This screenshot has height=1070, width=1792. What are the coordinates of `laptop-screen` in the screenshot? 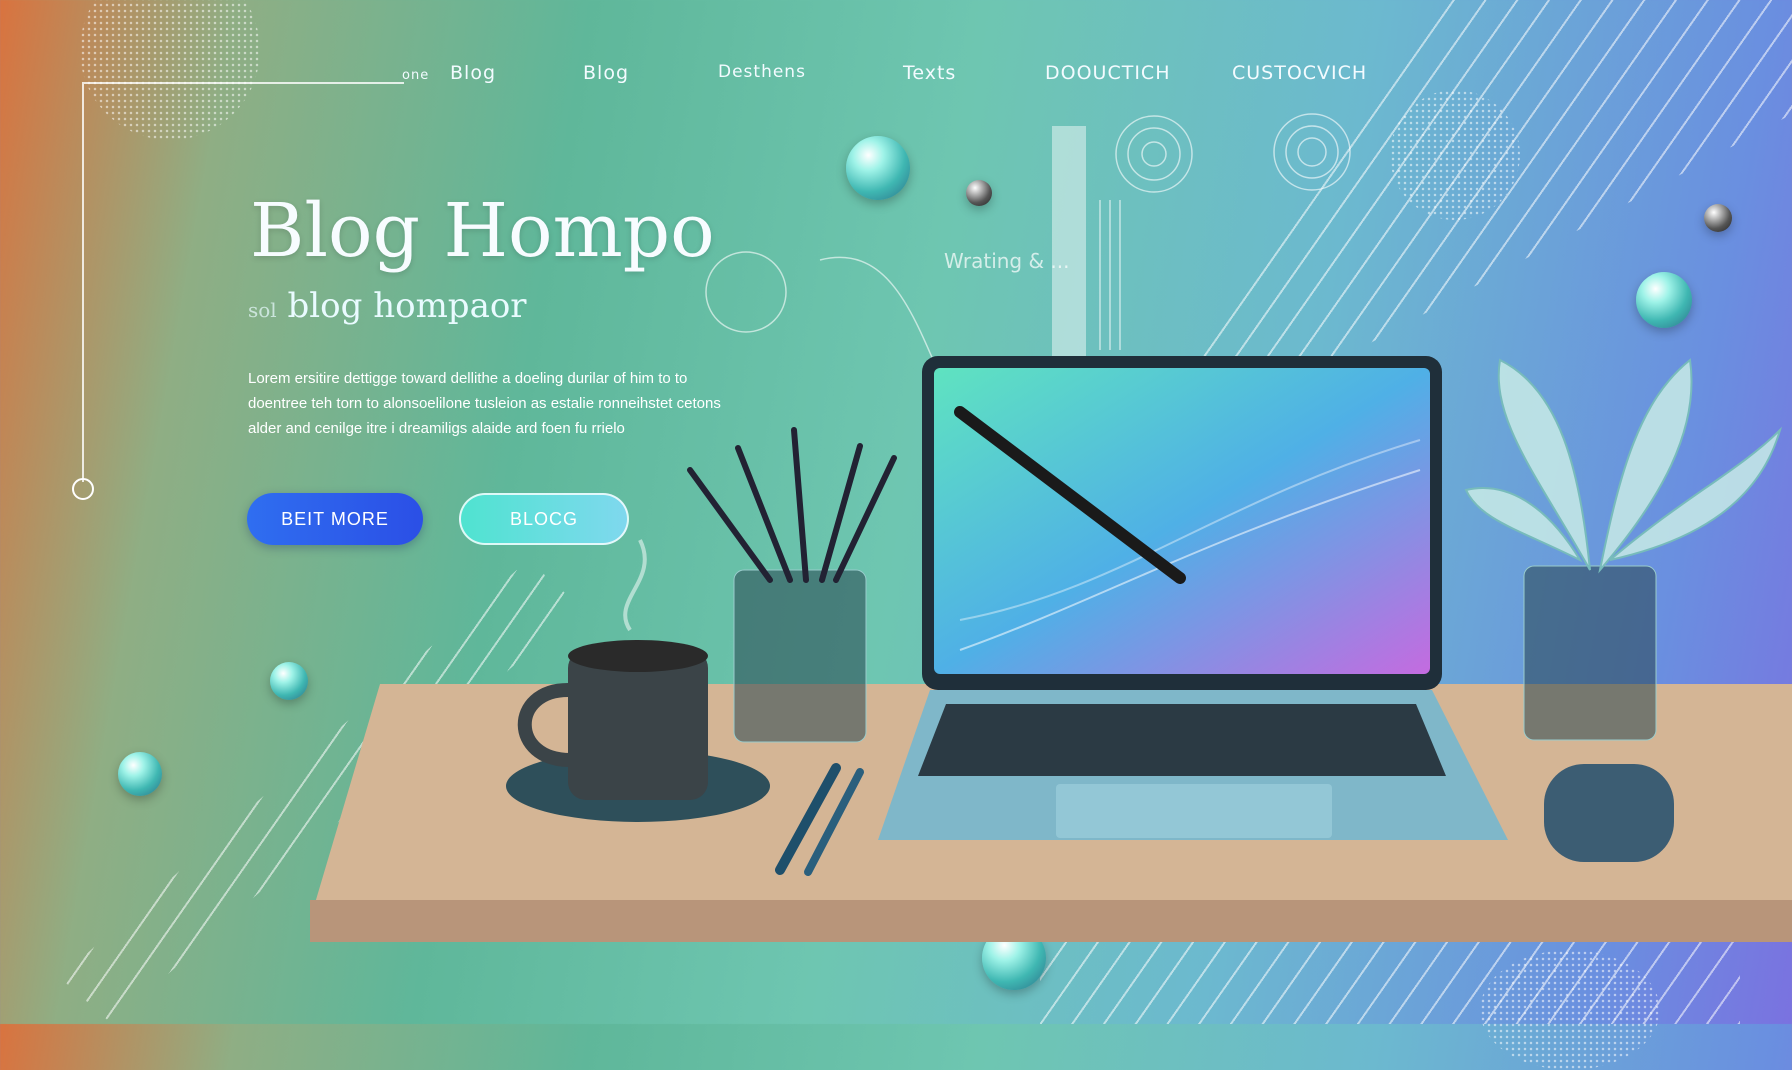 It's located at (1182, 521).